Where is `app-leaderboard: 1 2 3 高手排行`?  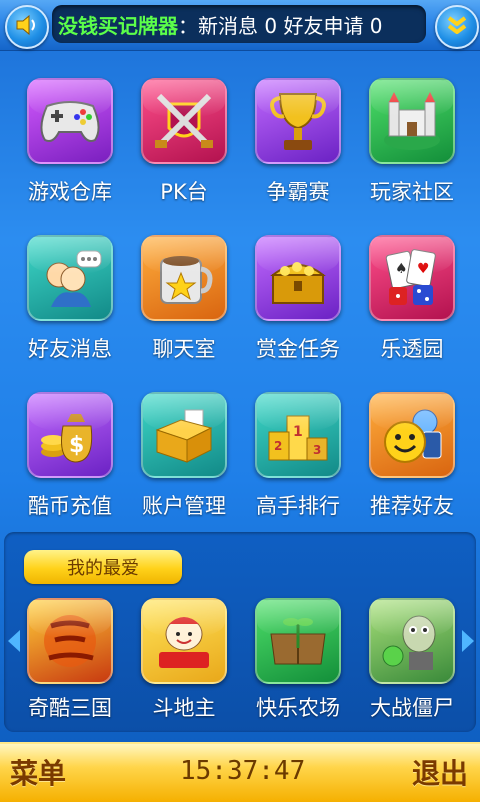
app-leaderboard: 1 2 3 高手排行 is located at coordinates (298, 441).